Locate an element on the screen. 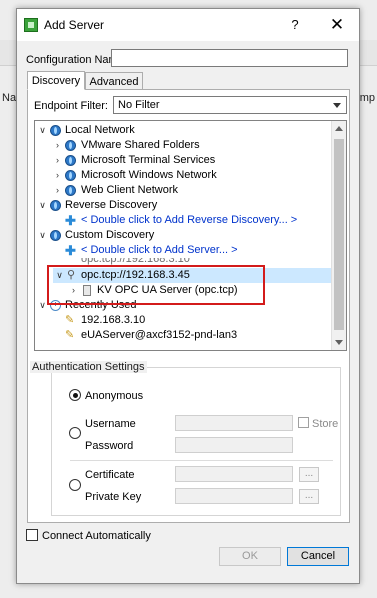 The image size is (377, 598). store-checkbox is located at coordinates (303, 422).